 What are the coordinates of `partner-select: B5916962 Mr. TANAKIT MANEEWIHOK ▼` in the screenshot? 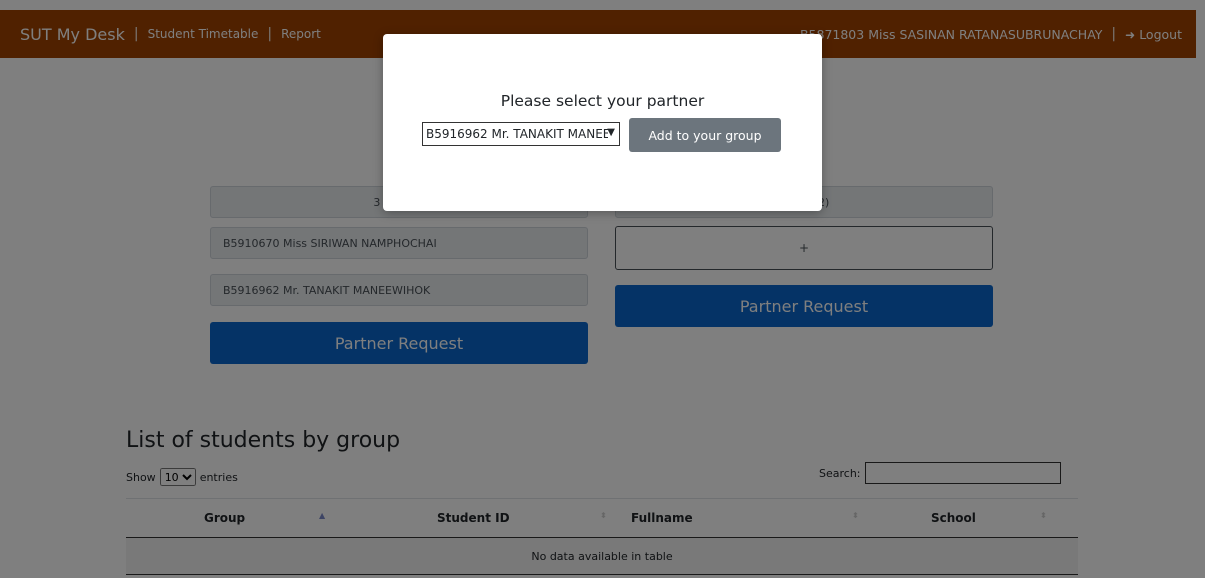 It's located at (521, 134).